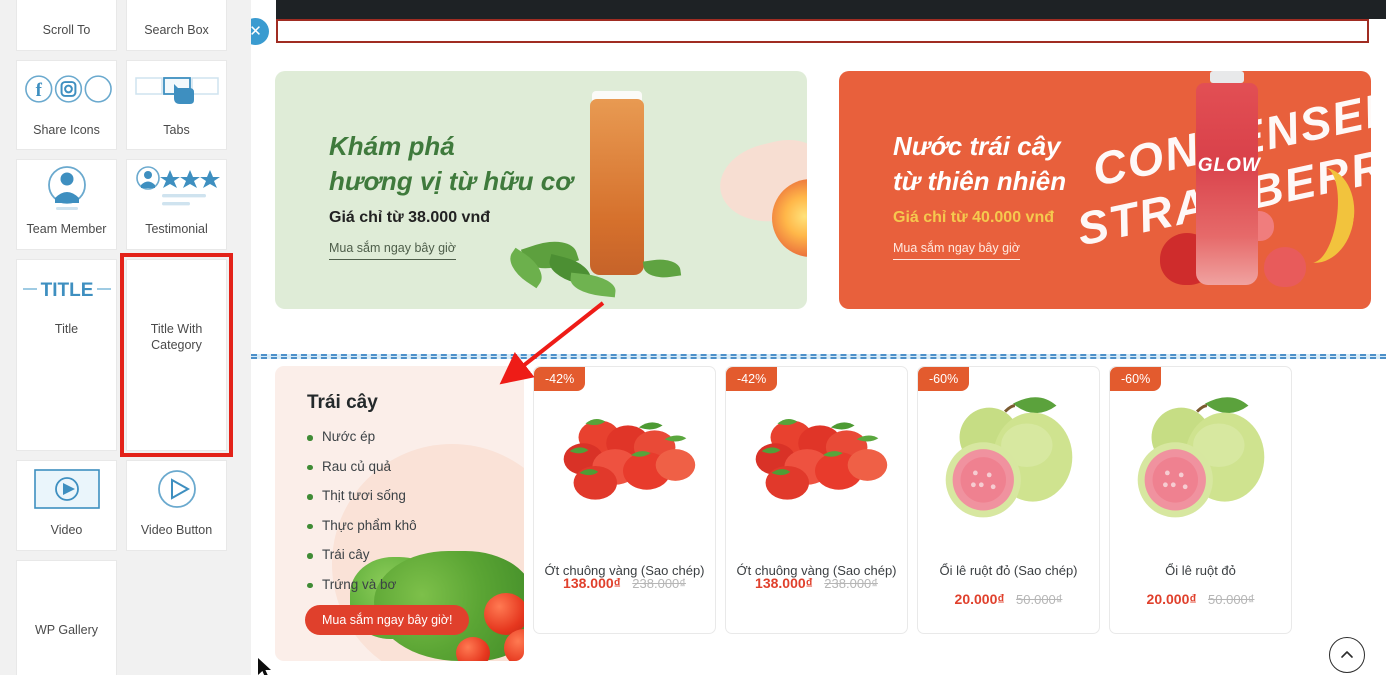 This screenshot has width=1386, height=675. Describe the element at coordinates (616, 187) in the screenshot. I see `juice-bottle` at that location.